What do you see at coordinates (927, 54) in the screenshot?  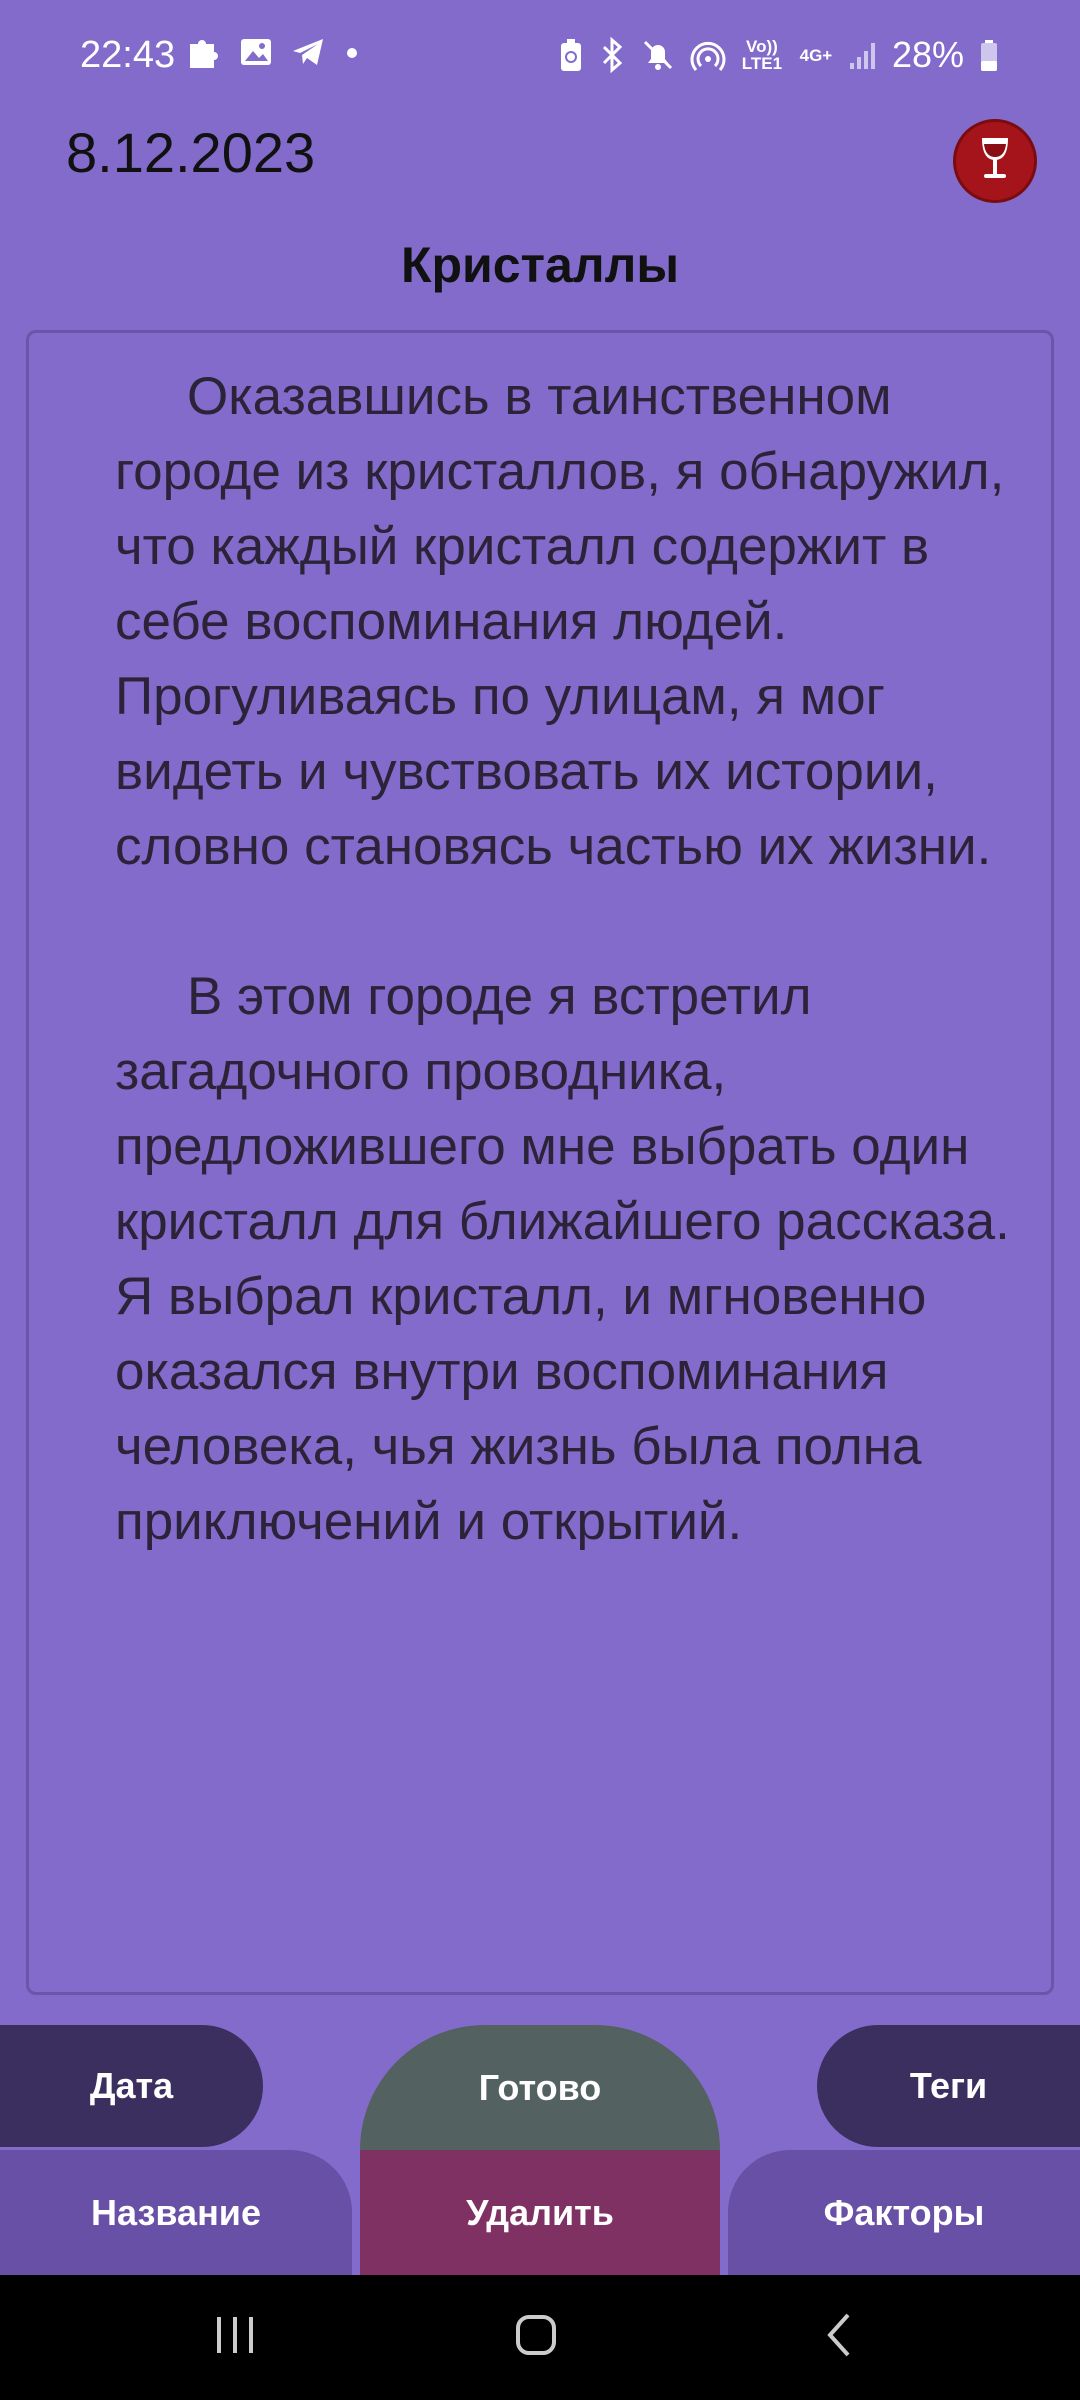 I see `battery-percent: 28%` at bounding box center [927, 54].